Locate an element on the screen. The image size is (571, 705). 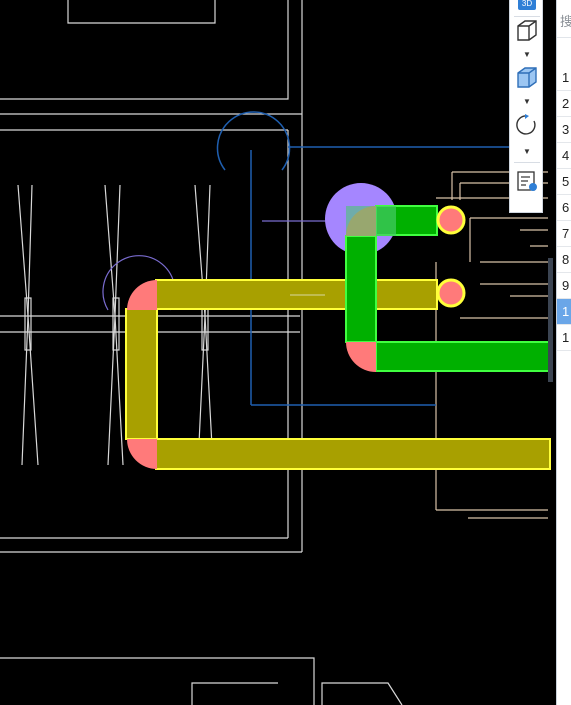
panel-row: 7 is located at coordinates (564, 234).